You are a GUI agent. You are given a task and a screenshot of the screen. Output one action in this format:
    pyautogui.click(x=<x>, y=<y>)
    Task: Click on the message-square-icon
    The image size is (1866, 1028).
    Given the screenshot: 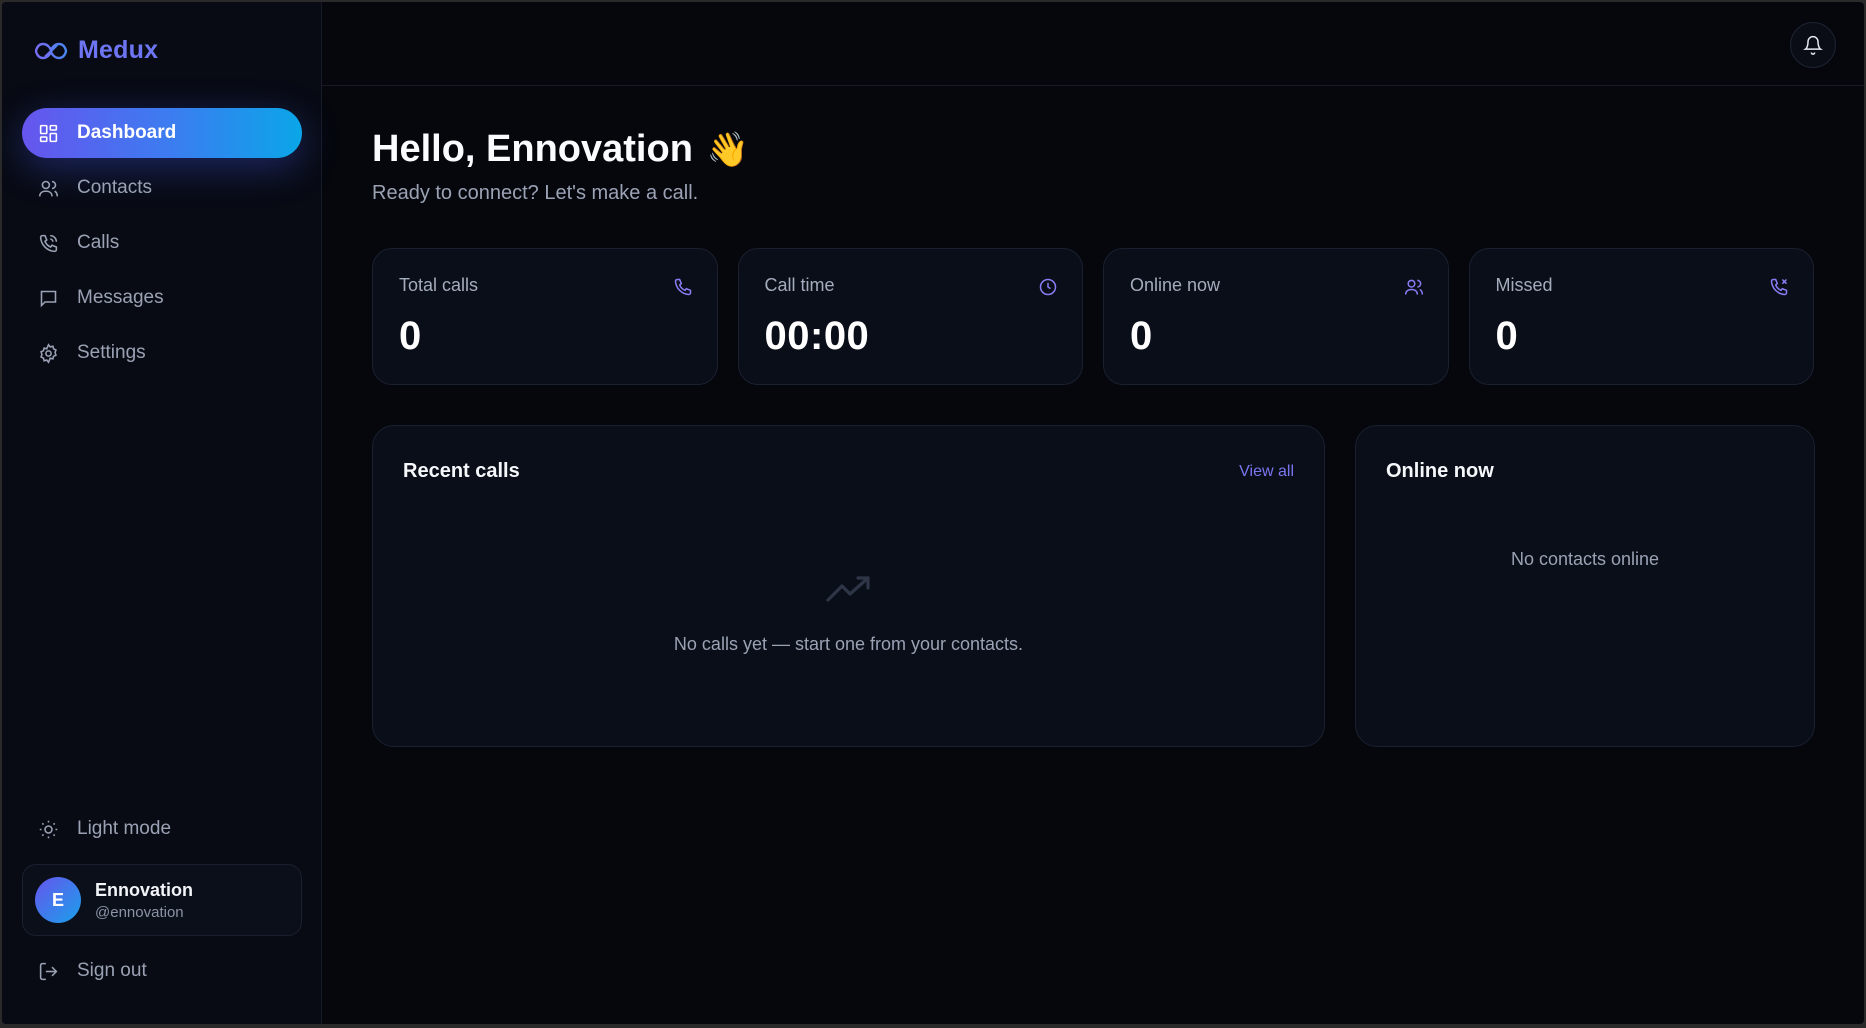 What is the action you would take?
    pyautogui.click(x=48, y=298)
    